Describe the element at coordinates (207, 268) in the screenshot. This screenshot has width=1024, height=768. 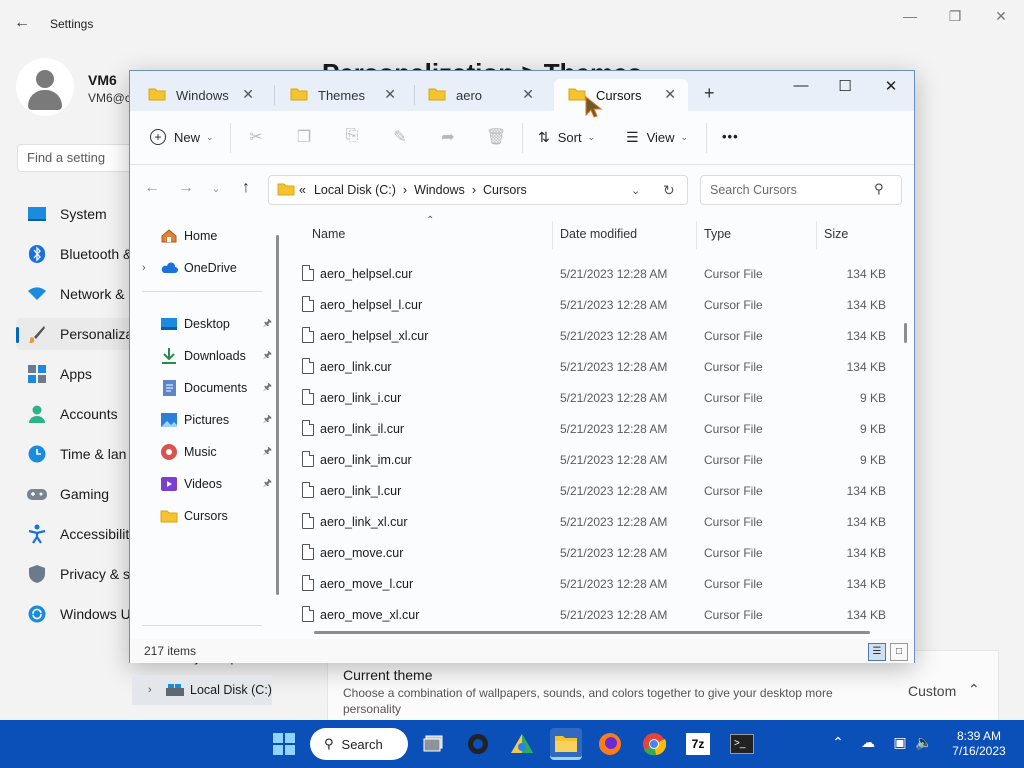
I see `nav-onedrive: › OneDrive` at that location.